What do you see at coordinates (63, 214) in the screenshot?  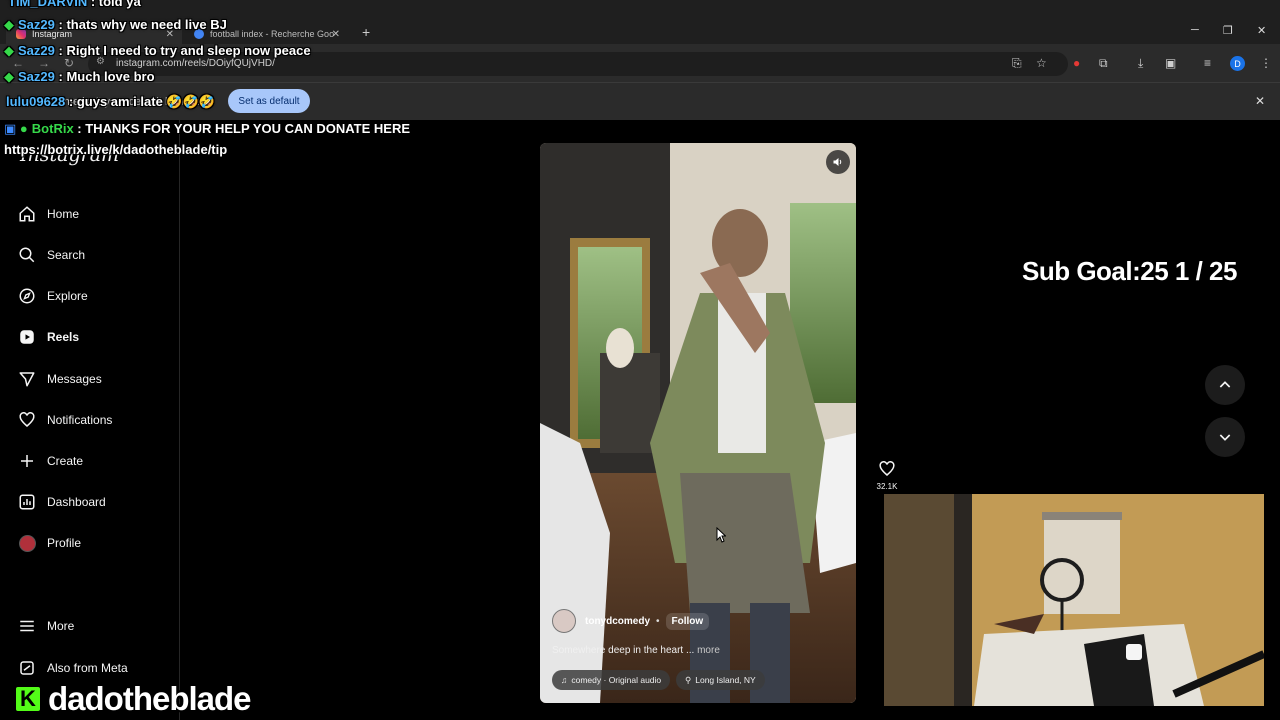 I see `sidebar-item-label: Home` at bounding box center [63, 214].